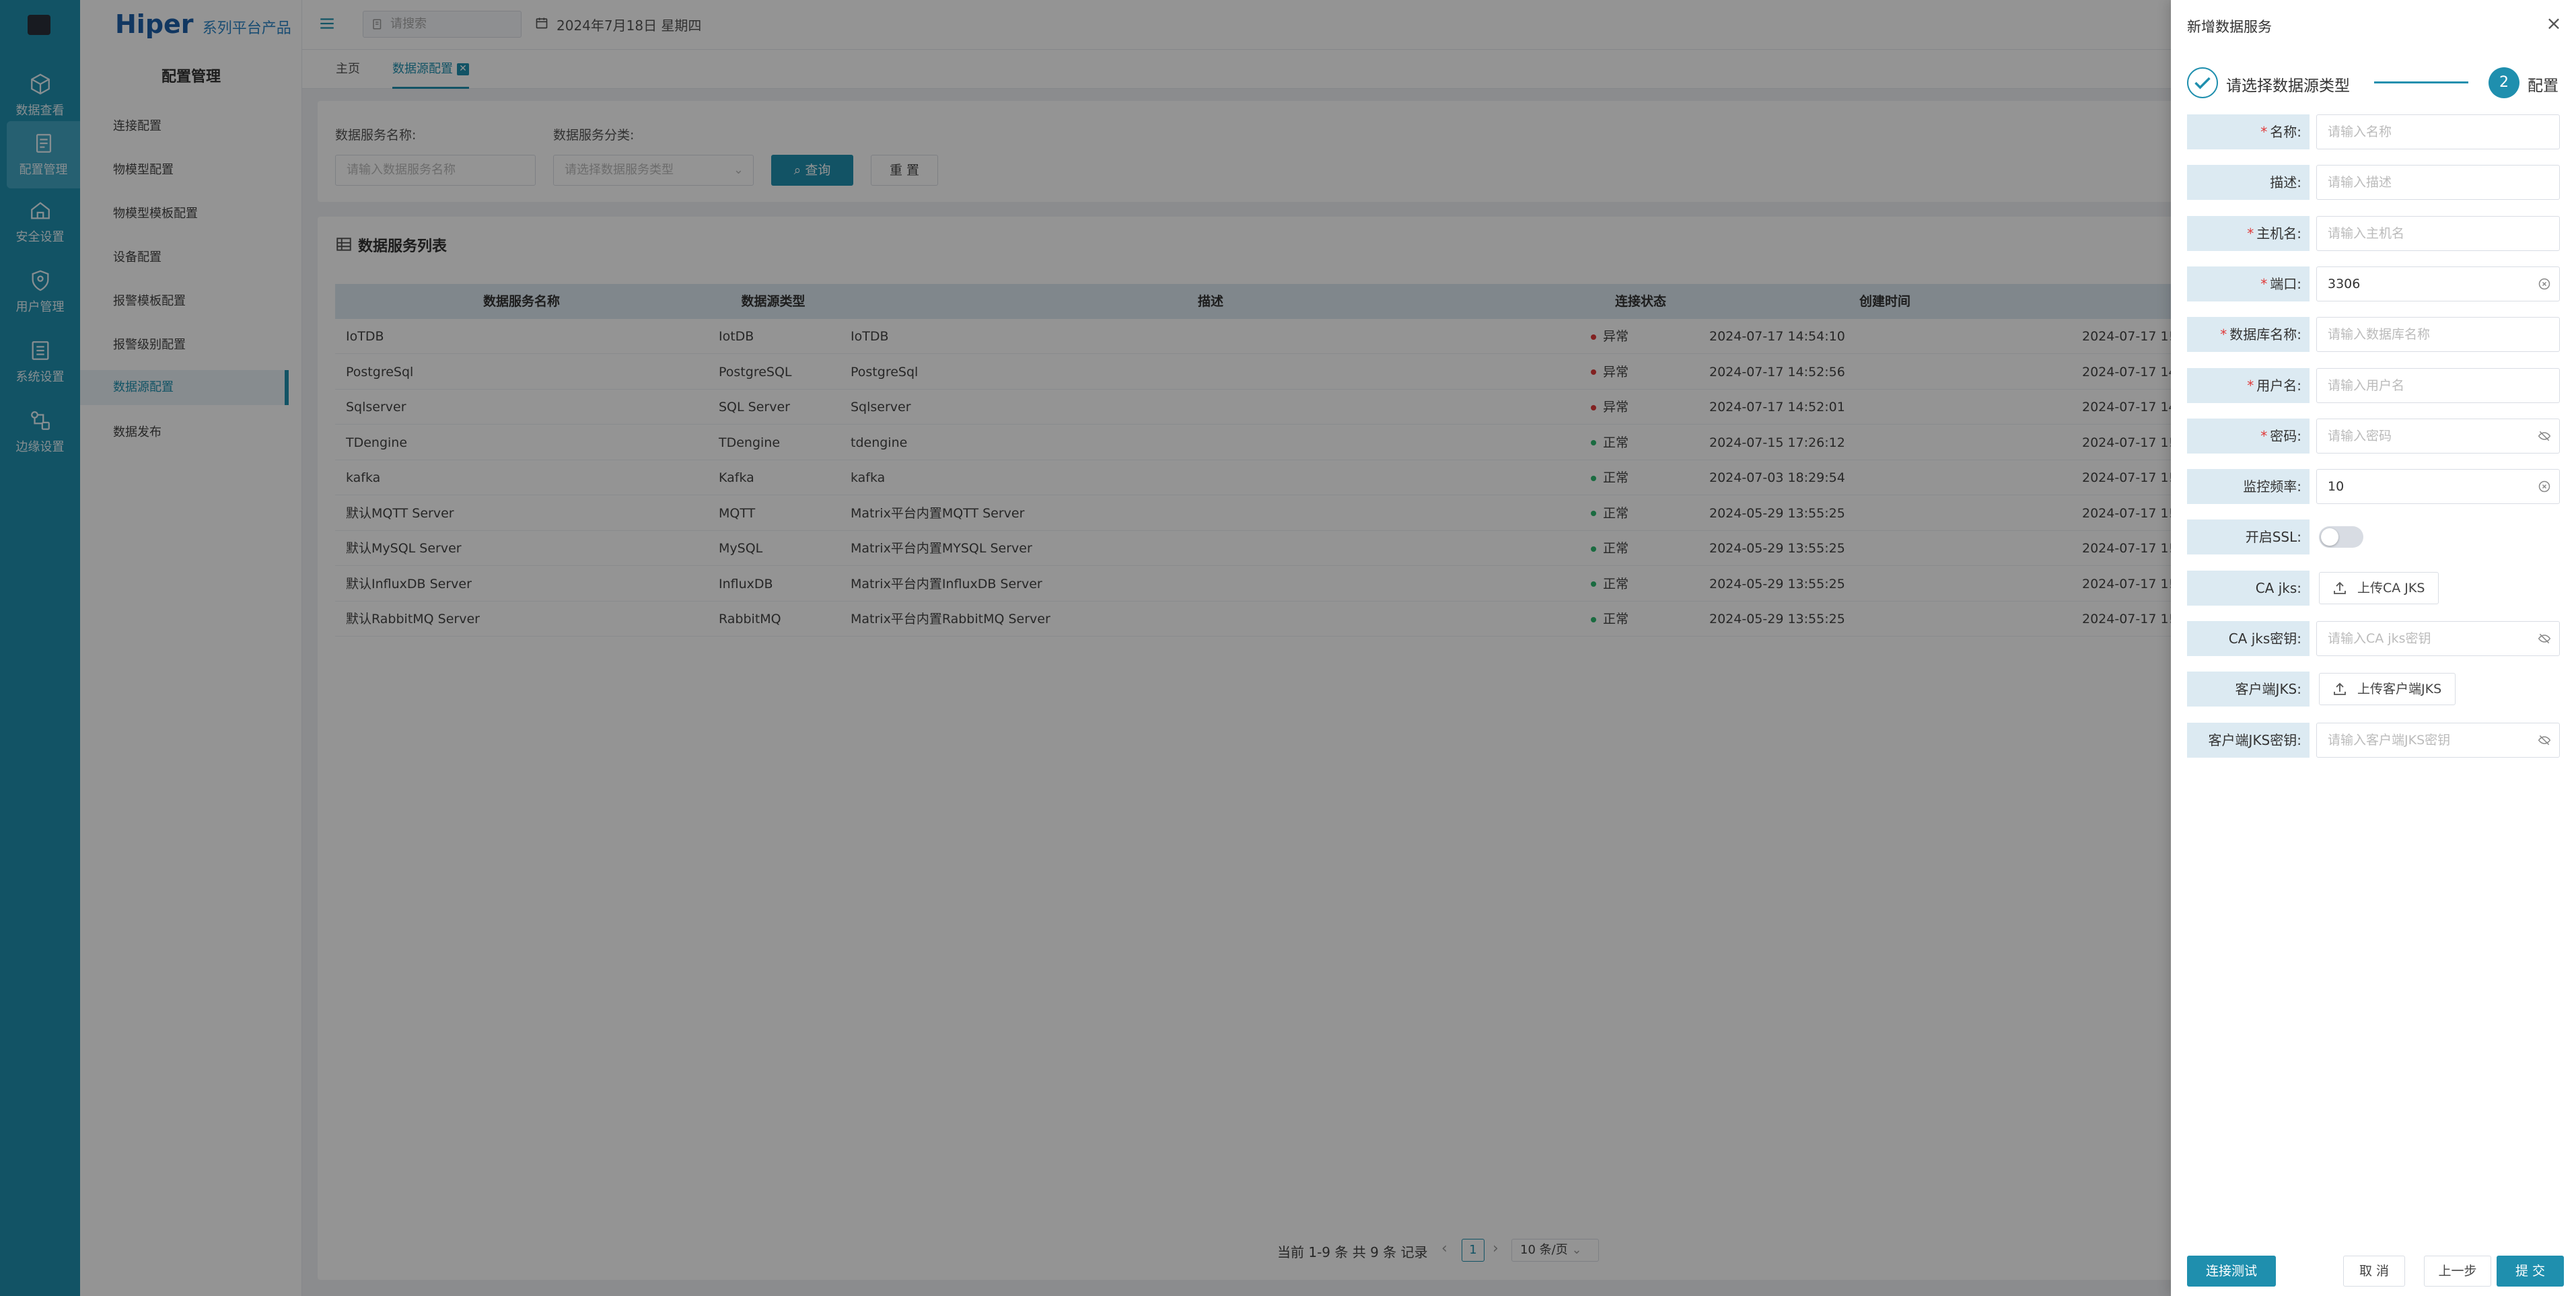 This screenshot has width=2576, height=1296. What do you see at coordinates (2248, 131) in the screenshot?
I see `field-label: * 名称:` at bounding box center [2248, 131].